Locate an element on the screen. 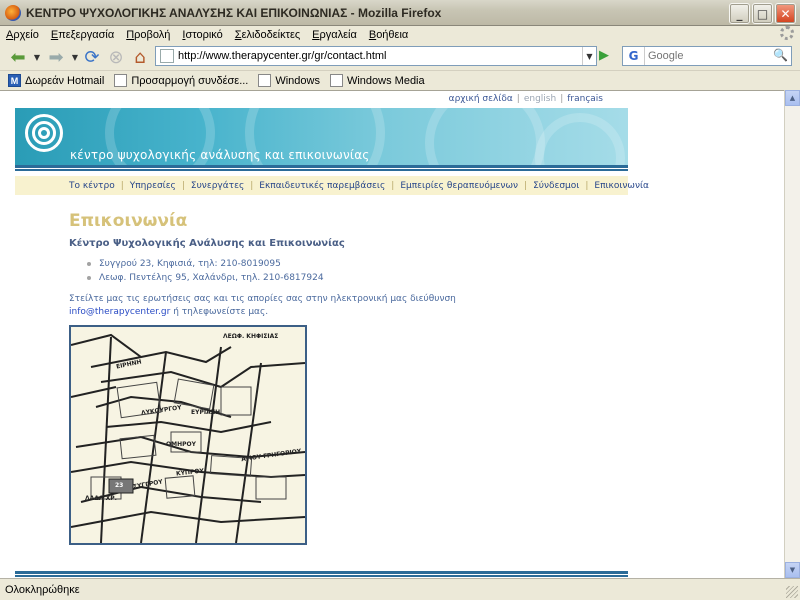  language-links: αρχική σελίδα | english | français is located at coordinates (526, 99).